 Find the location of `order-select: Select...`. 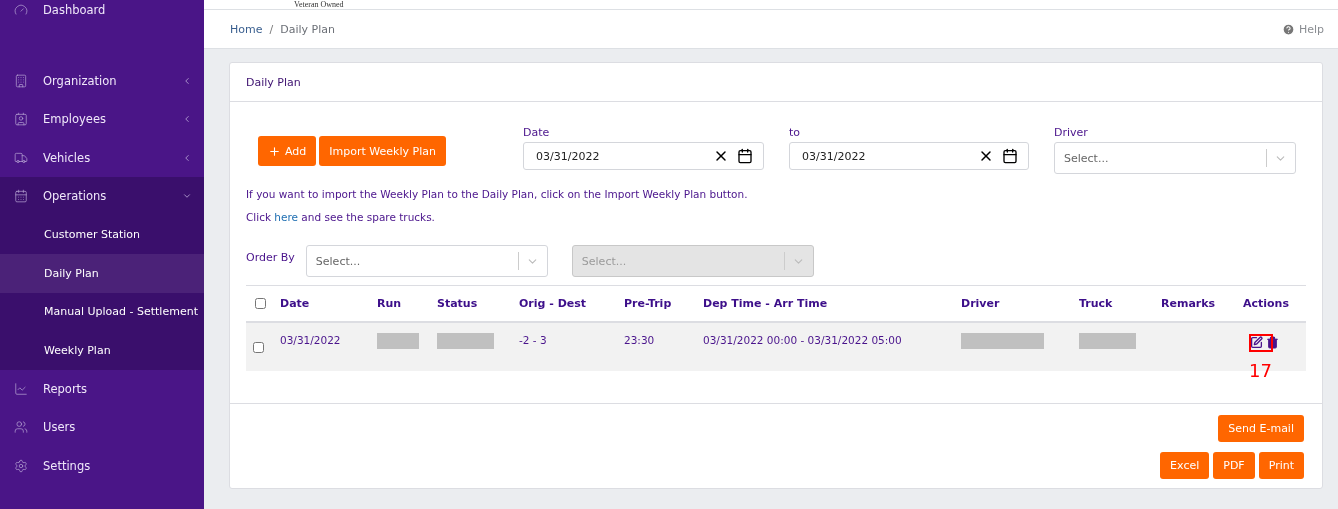

order-select: Select... is located at coordinates (426, 261).